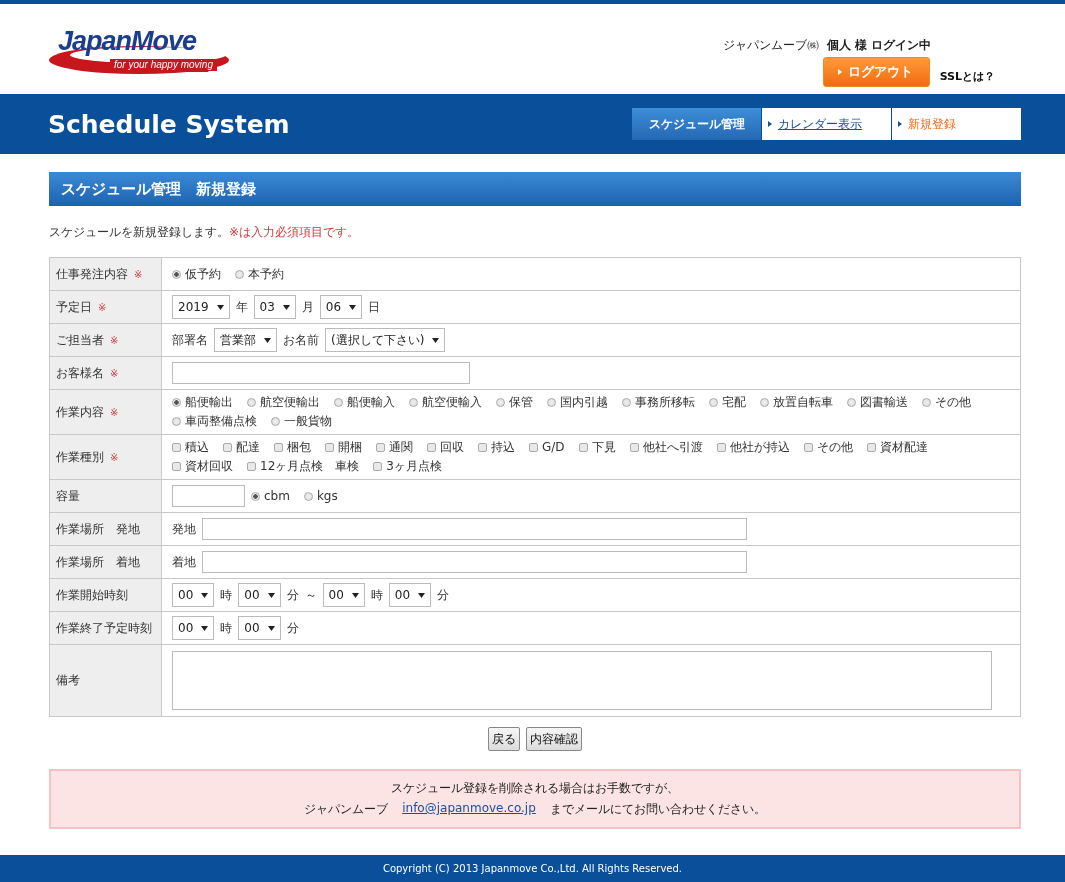 The width and height of the screenshot is (1065, 882). I want to click on copyright-footer: Copyright (C) 2013 Japanmove Co.,Ltd. All Rights Reserved., so click(532, 868).